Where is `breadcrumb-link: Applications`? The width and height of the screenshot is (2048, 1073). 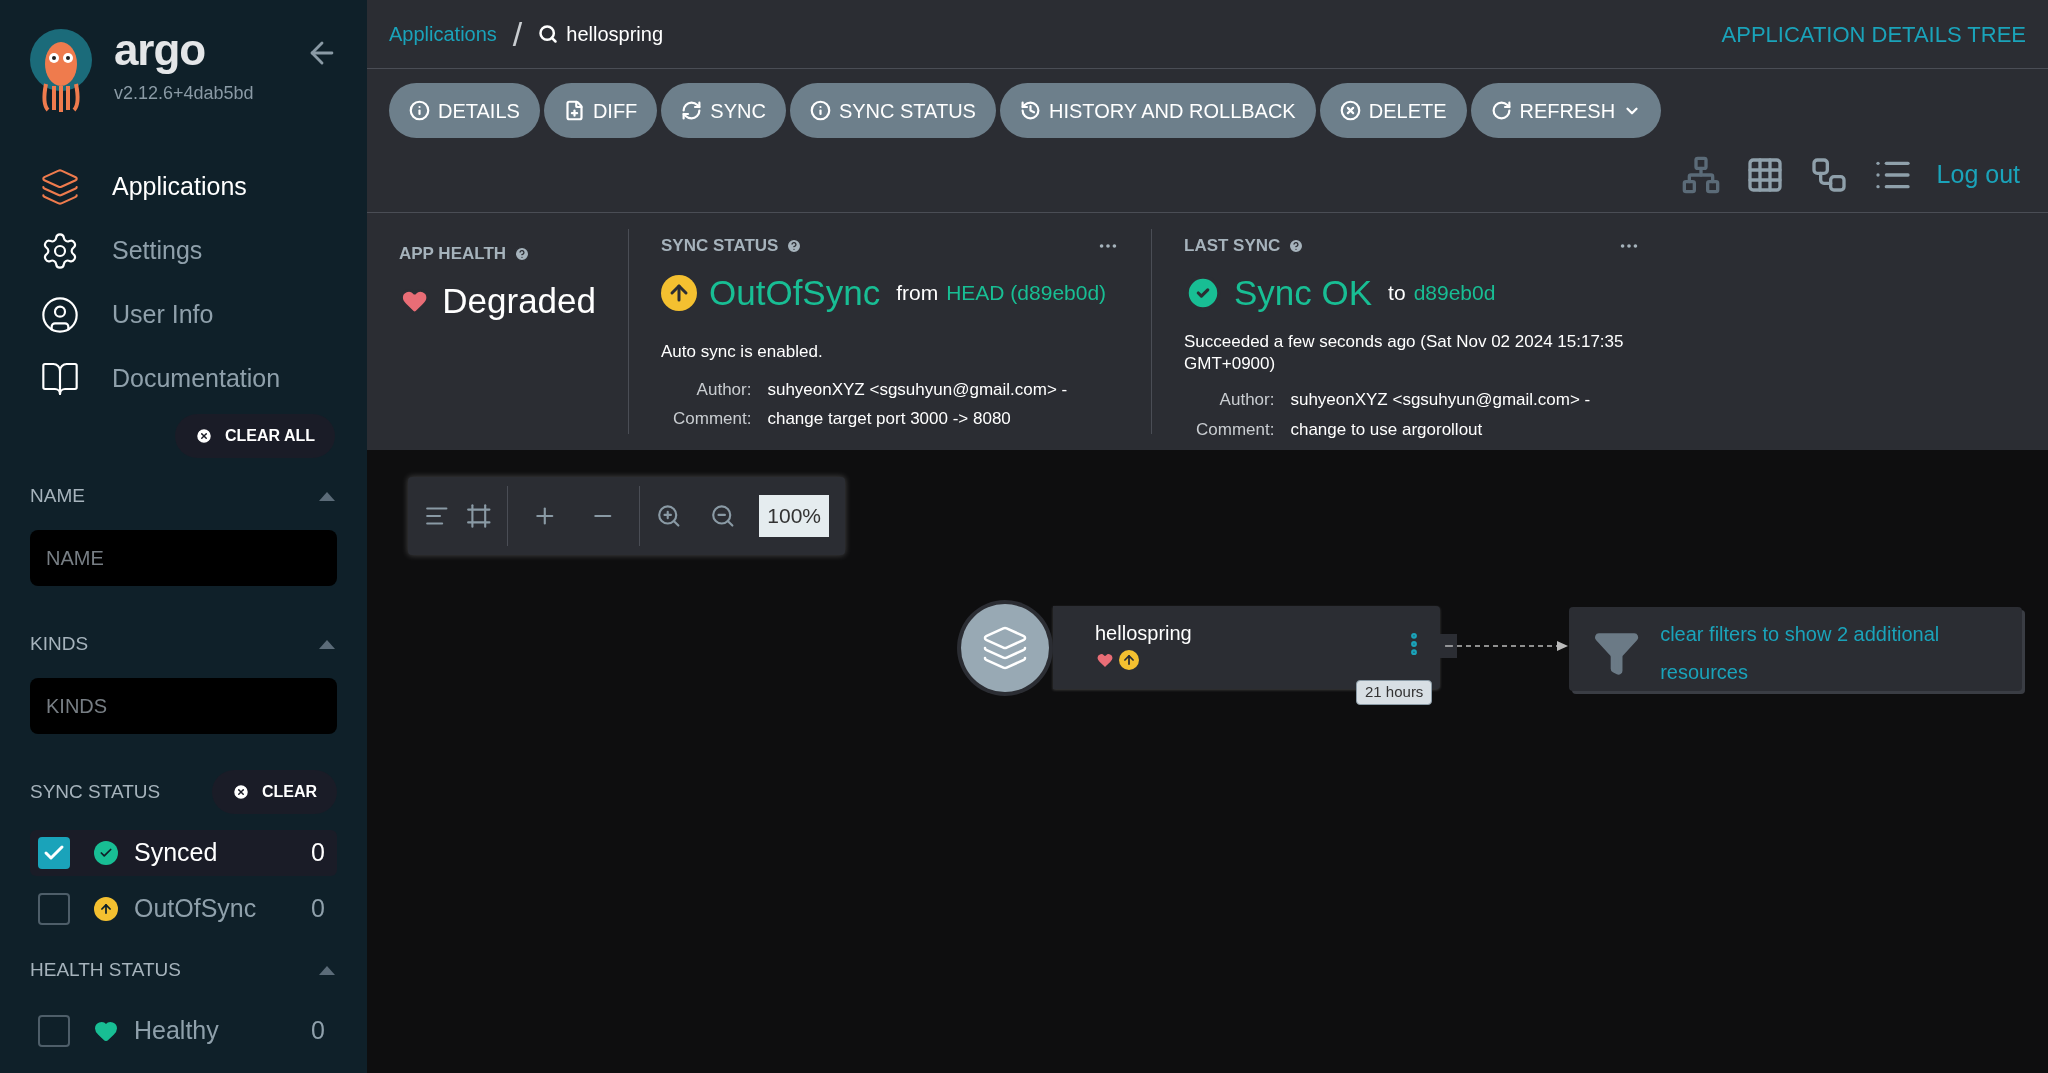 breadcrumb-link: Applications is located at coordinates (443, 34).